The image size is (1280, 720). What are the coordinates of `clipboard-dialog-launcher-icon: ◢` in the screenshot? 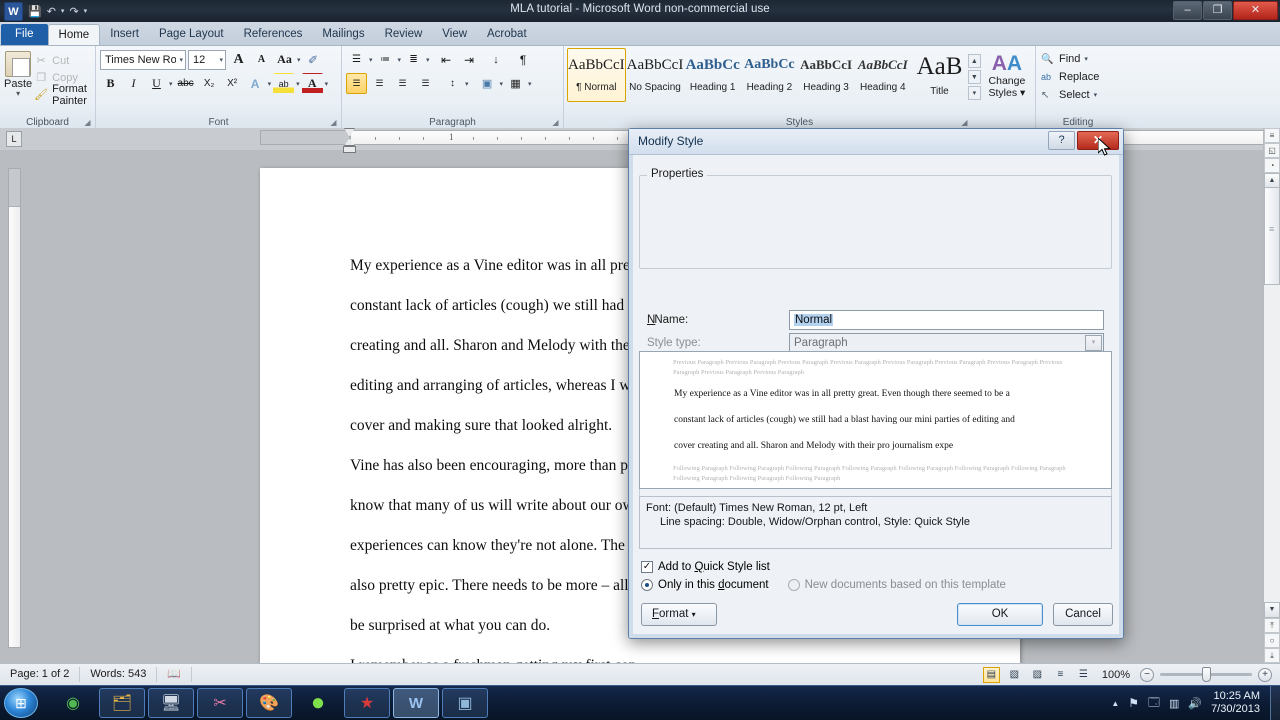 It's located at (87, 122).